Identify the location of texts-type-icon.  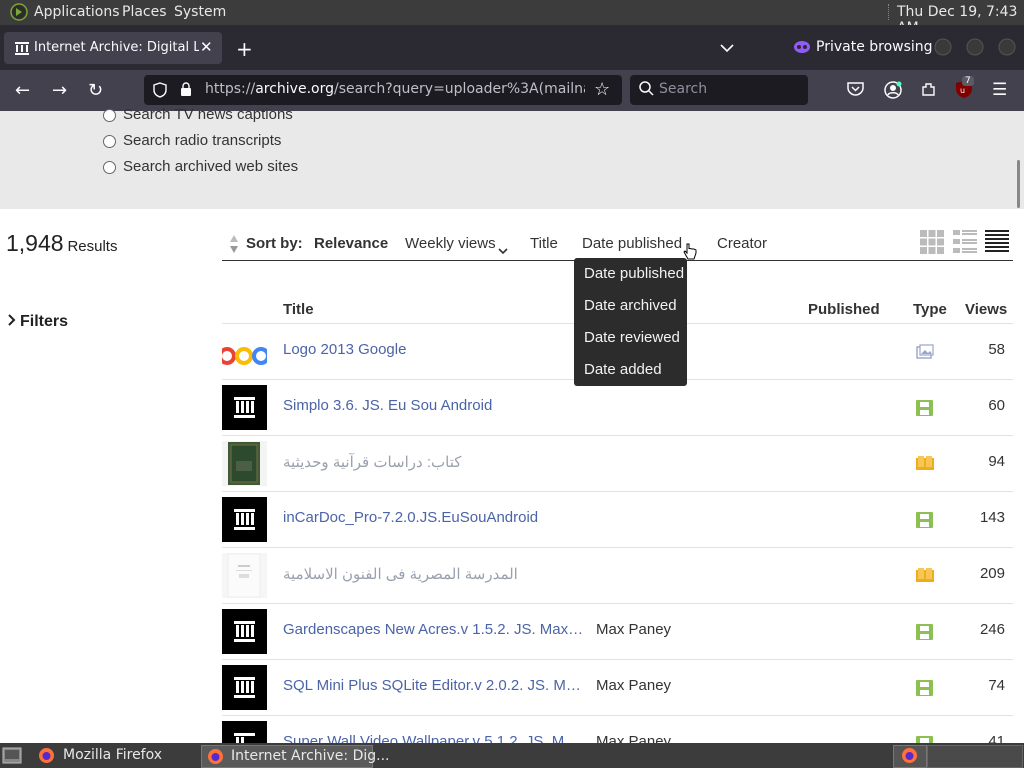
(925, 576).